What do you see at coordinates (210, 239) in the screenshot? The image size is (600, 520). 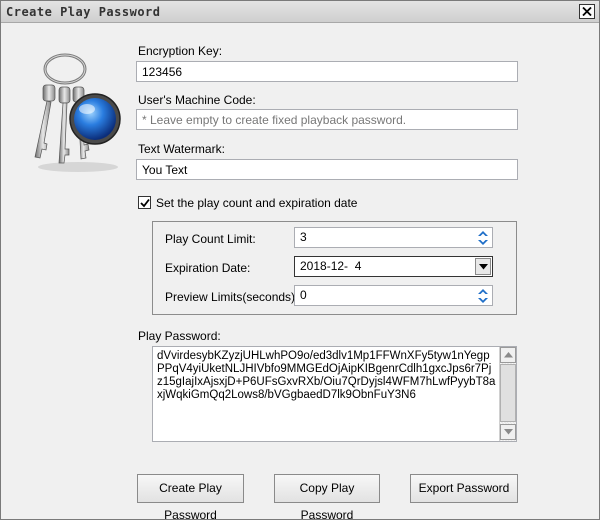 I see `play-count-label: Play Count Limit:` at bounding box center [210, 239].